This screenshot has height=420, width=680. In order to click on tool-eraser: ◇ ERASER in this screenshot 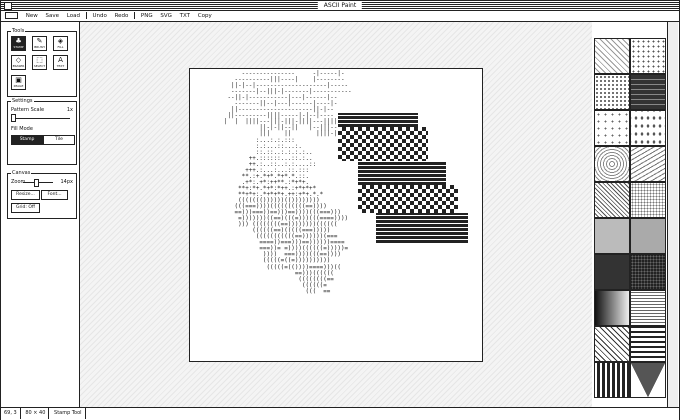, I will do `click(18, 62)`.